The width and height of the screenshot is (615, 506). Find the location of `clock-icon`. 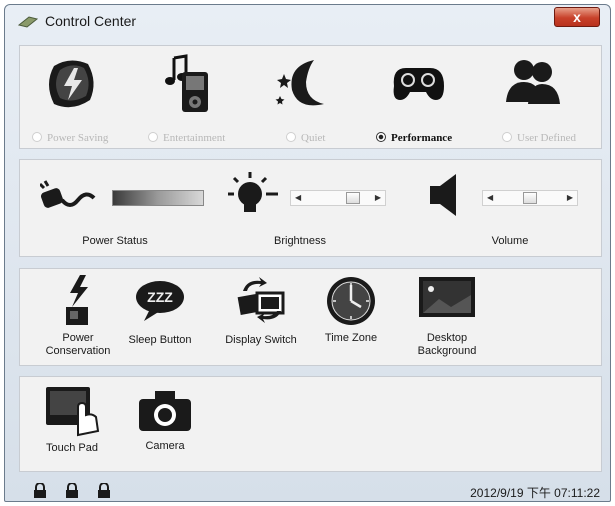

clock-icon is located at coordinates (351, 301).